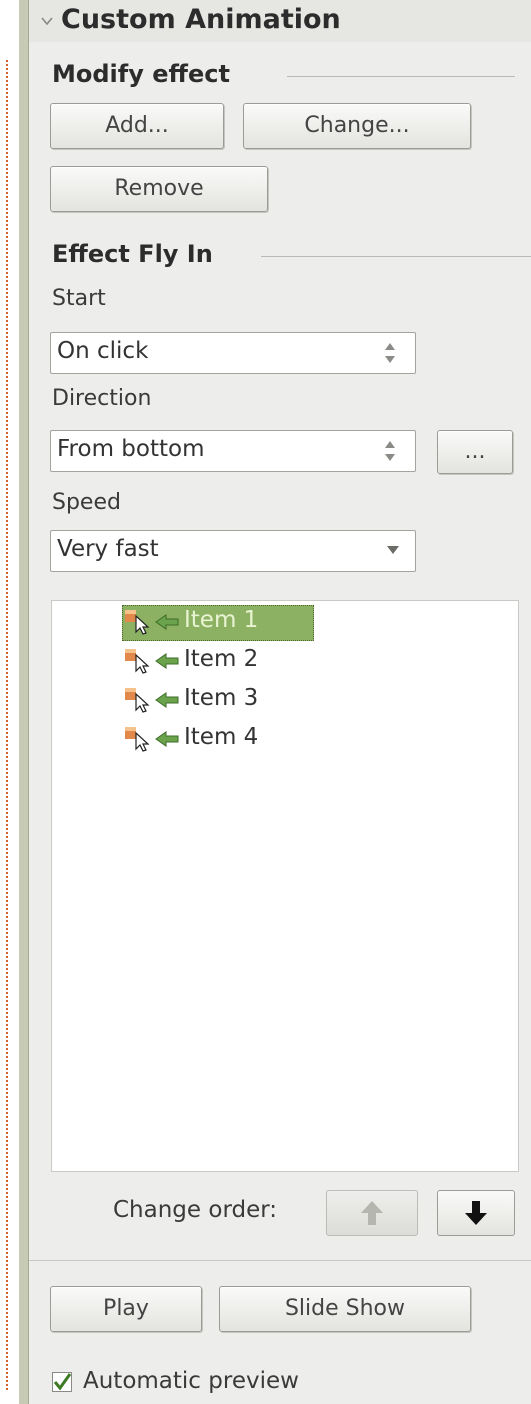  I want to click on play-label: Play, so click(126, 1308).